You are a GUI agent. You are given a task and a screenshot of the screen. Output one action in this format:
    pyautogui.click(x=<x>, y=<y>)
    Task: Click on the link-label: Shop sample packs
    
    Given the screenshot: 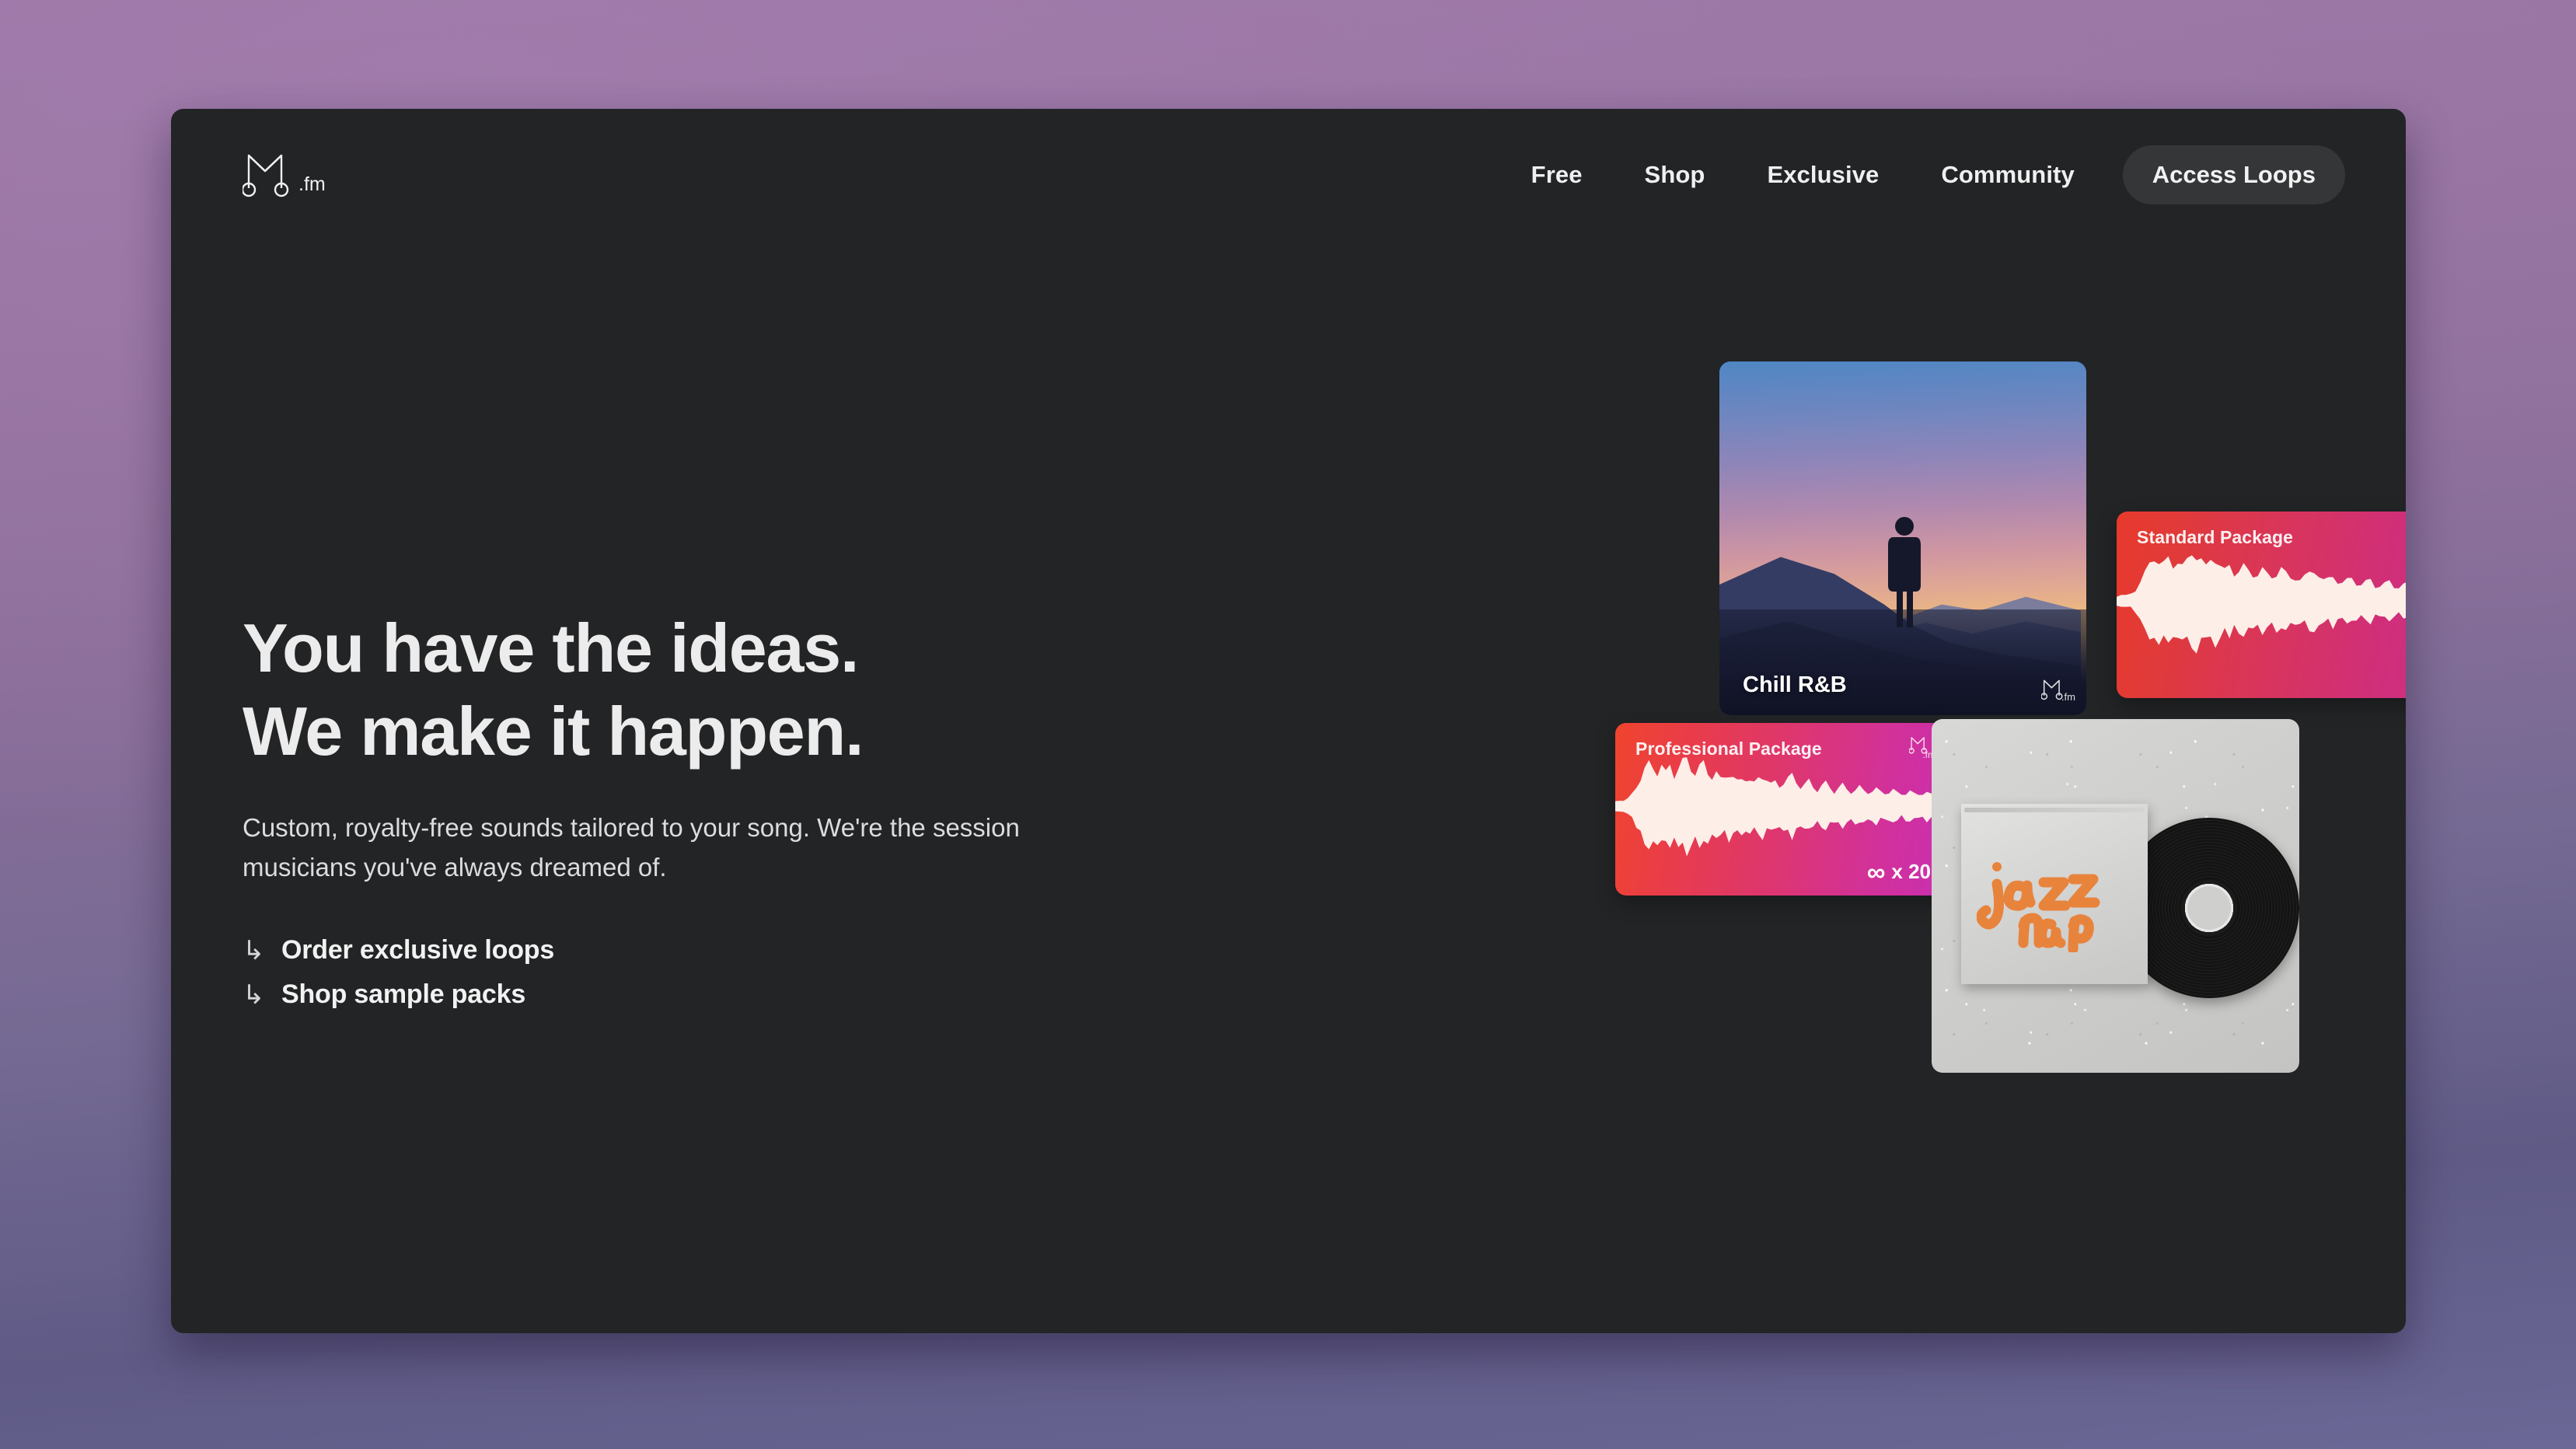 What is the action you would take?
    pyautogui.click(x=404, y=994)
    